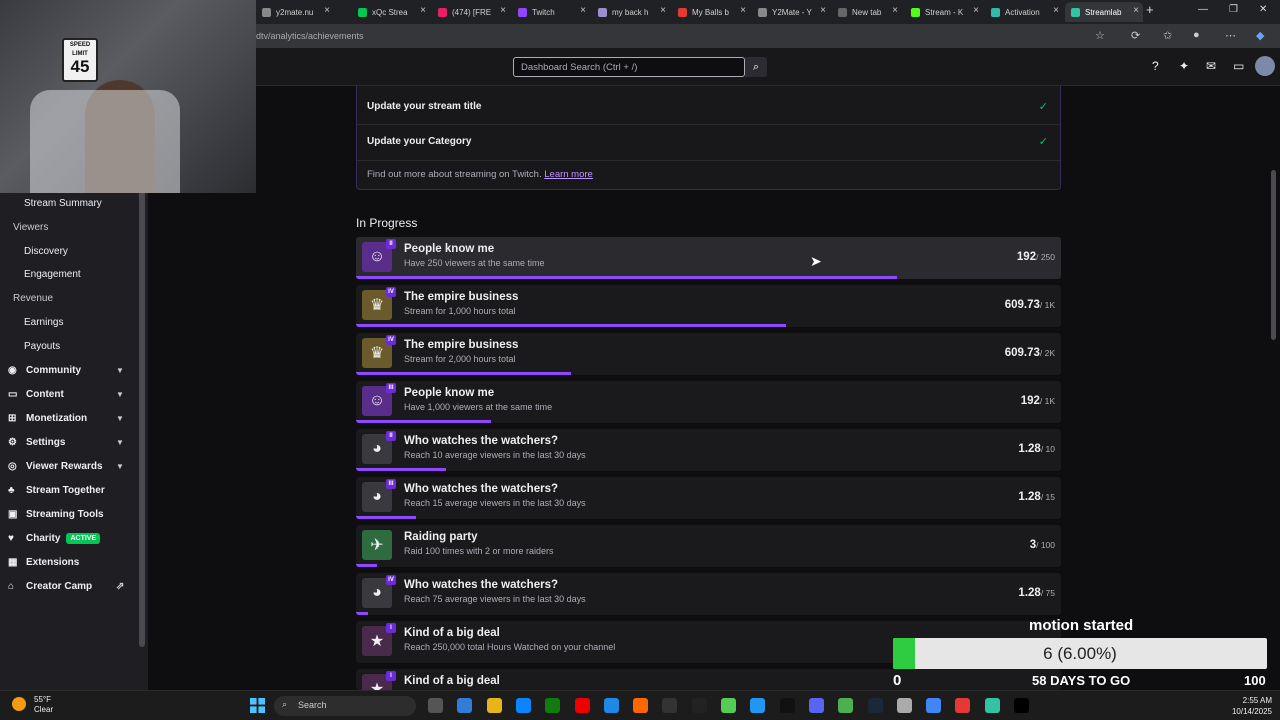 This screenshot has height=720, width=1280. What do you see at coordinates (67, 514) in the screenshot?
I see `sidebar-item-streaming-tools: ▣ Streaming Tools` at bounding box center [67, 514].